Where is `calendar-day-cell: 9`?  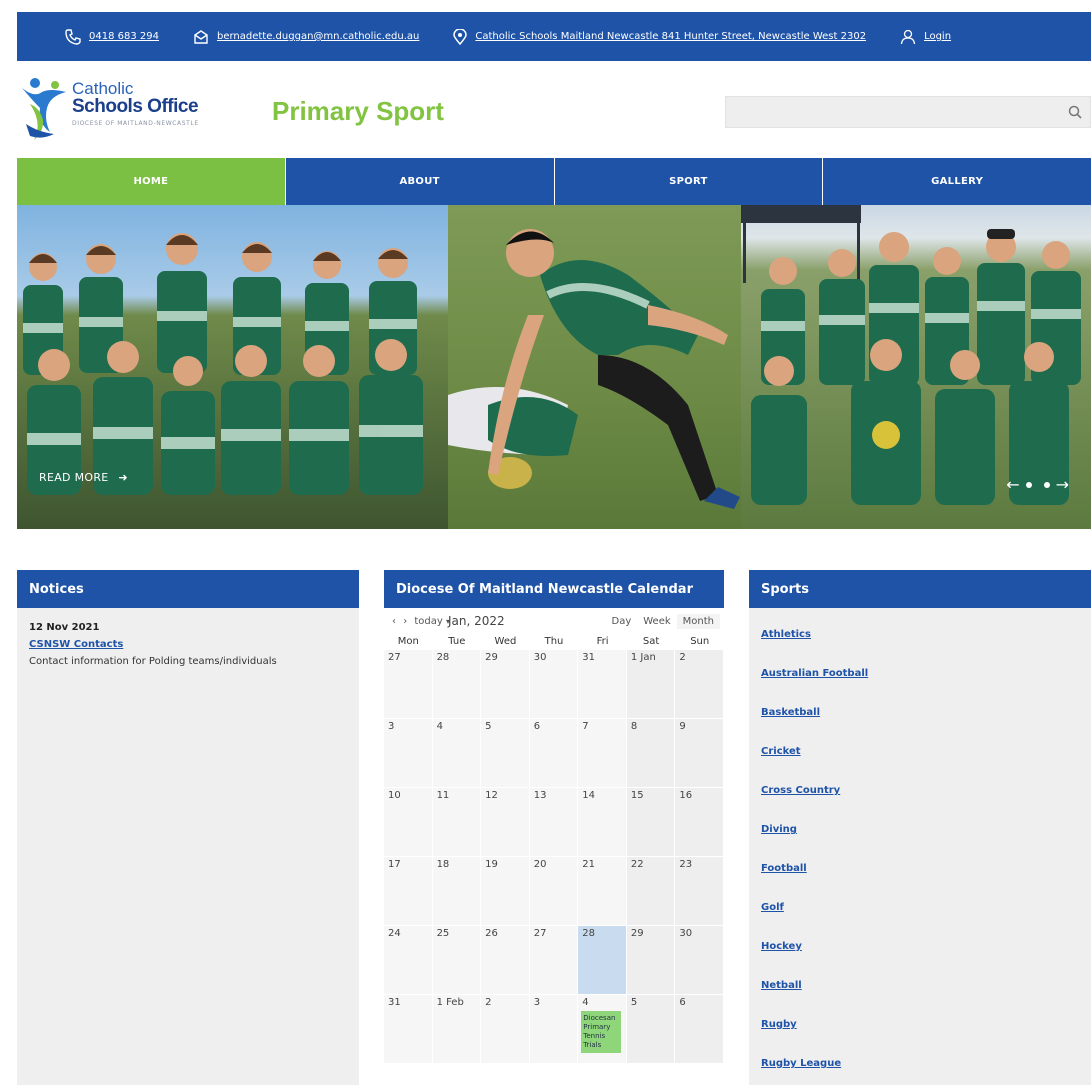 calendar-day-cell: 9 is located at coordinates (699, 753).